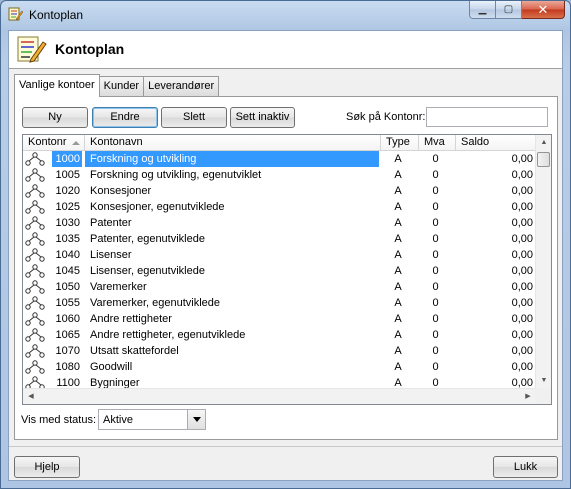 This screenshot has width=571, height=489. I want to click on cell-kontonavn: Lisenser, egenutviklede, so click(147, 271).